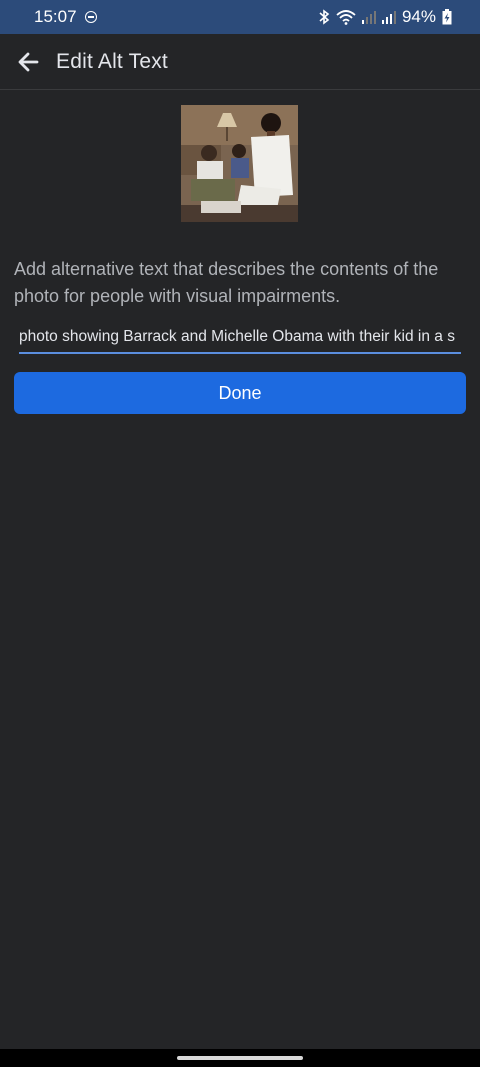  Describe the element at coordinates (240, 62) in the screenshot. I see `app-bar: Edit Alt Text` at that location.